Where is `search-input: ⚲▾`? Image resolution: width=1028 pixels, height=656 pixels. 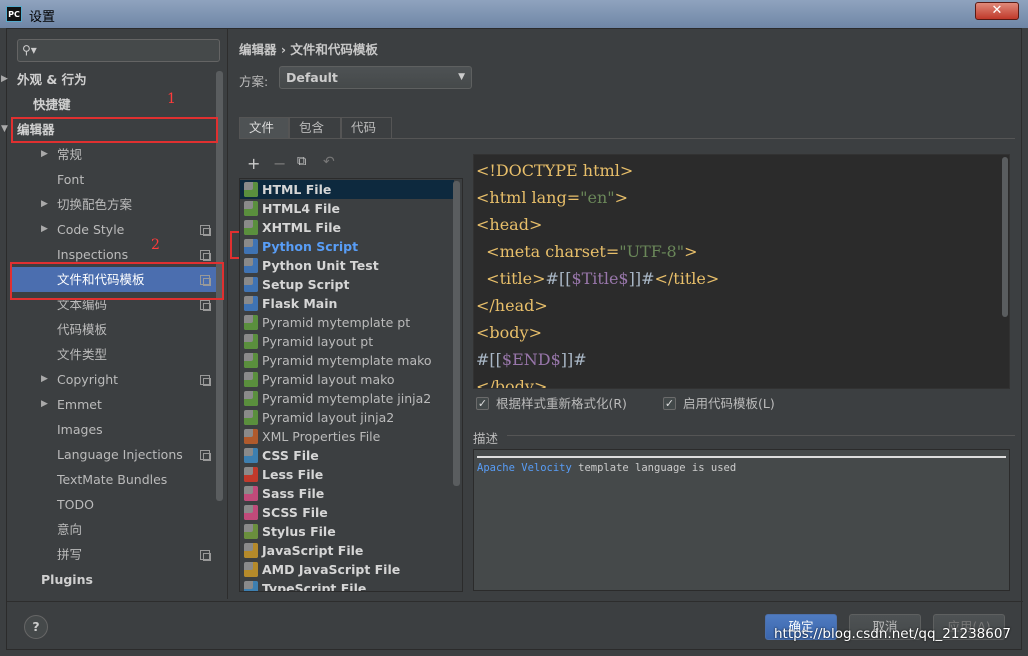
search-input: ⚲▾ is located at coordinates (118, 50).